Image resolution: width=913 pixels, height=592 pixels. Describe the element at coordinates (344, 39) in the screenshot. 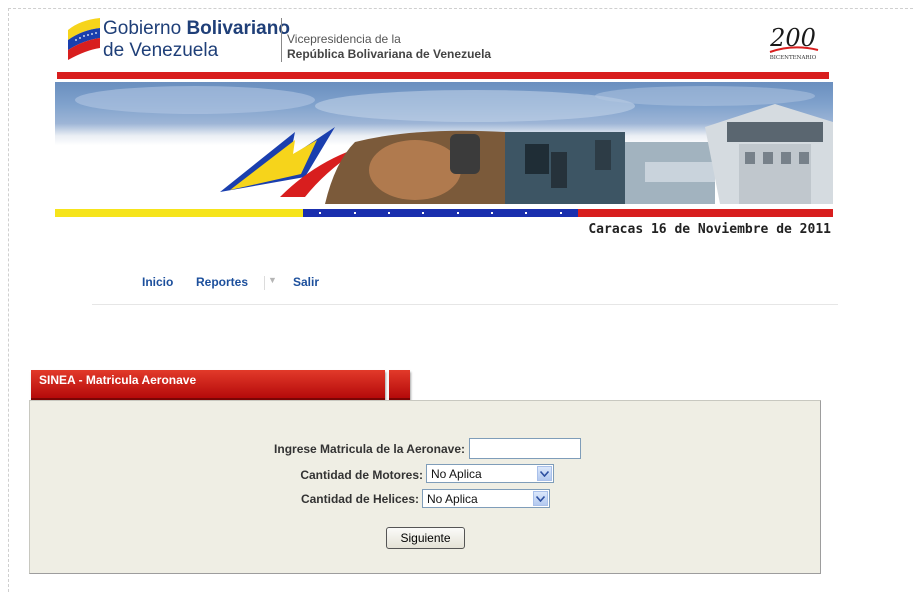

I see `vp-line1: Vicepresidencia de la` at that location.